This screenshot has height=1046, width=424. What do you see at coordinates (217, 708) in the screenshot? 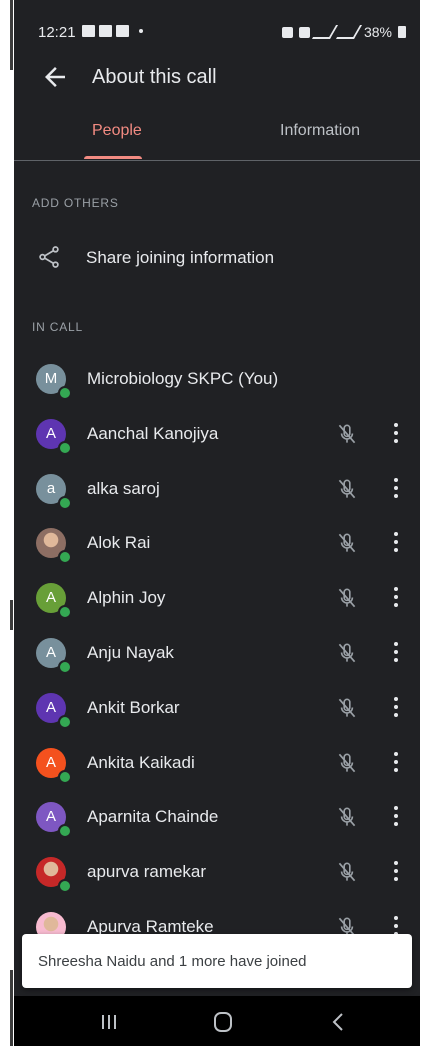
I see `participant-row: A Ankit Borkar` at bounding box center [217, 708].